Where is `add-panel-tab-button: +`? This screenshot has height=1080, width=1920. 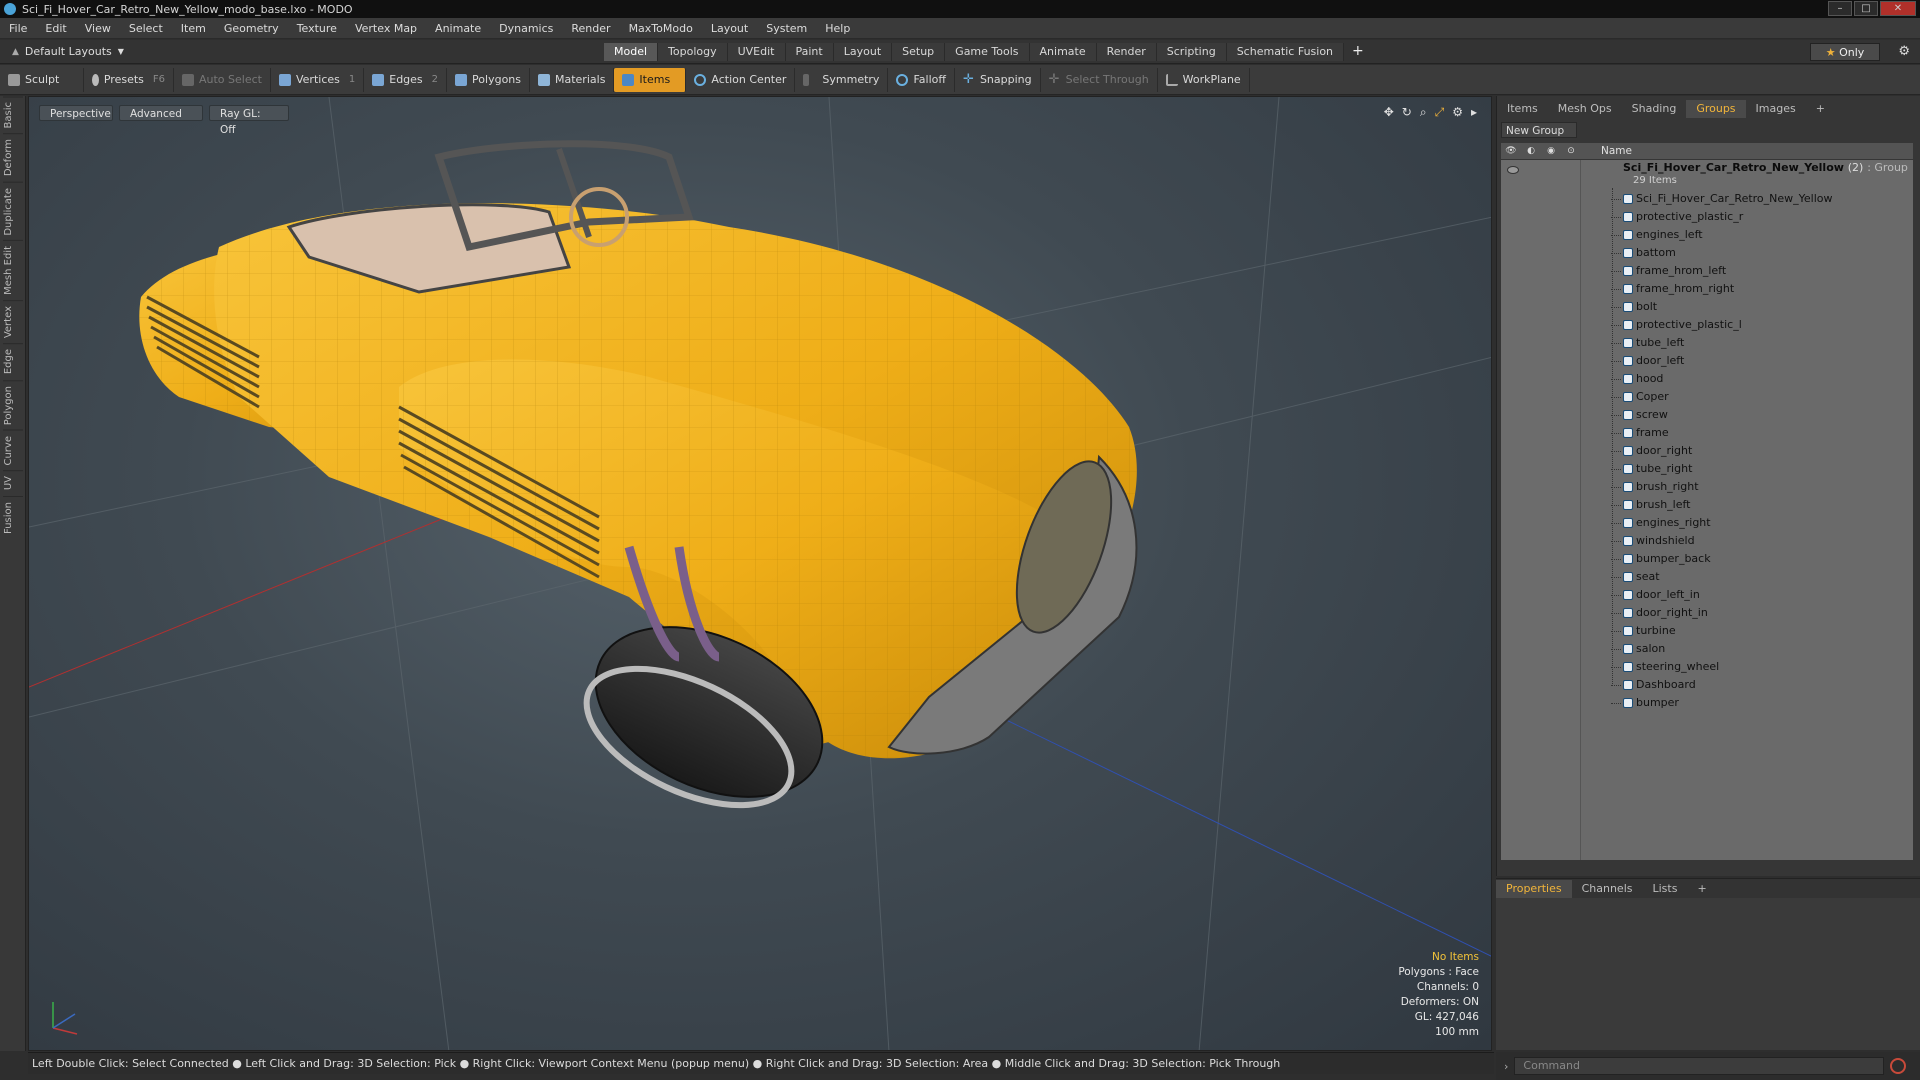
add-panel-tab-button: + is located at coordinates (1820, 109).